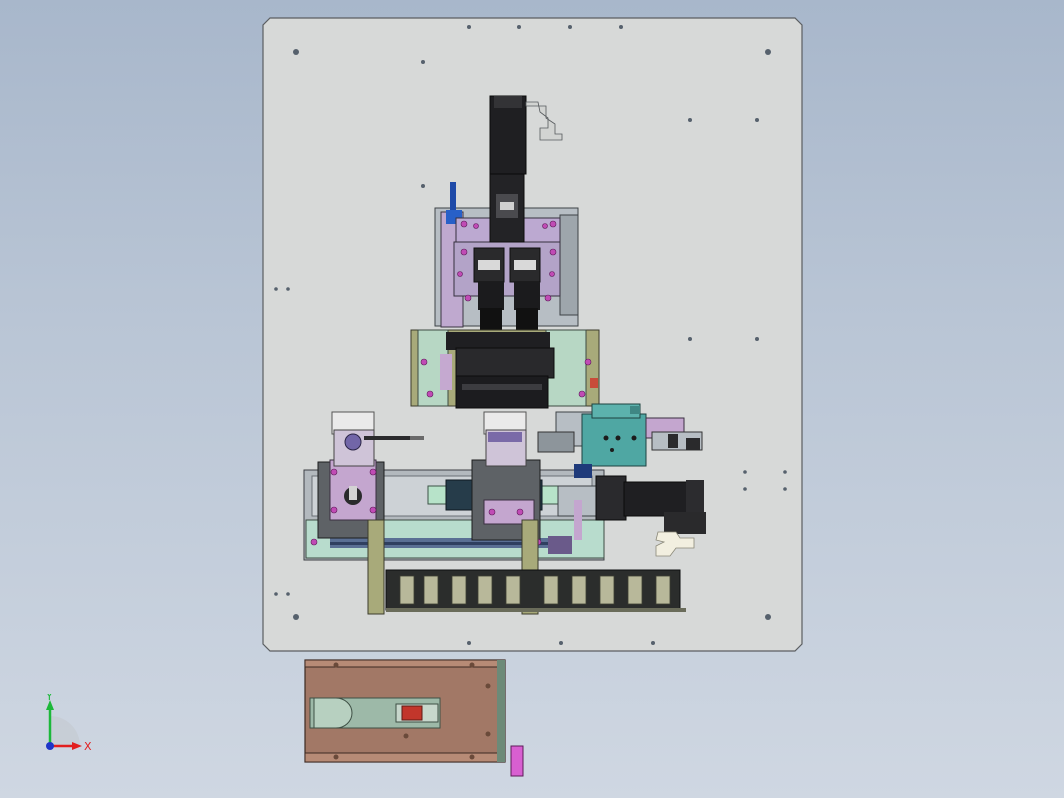 Image resolution: width=1064 pixels, height=798 pixels. What do you see at coordinates (88, 746) in the screenshot?
I see `x-axis-label: X` at bounding box center [88, 746].